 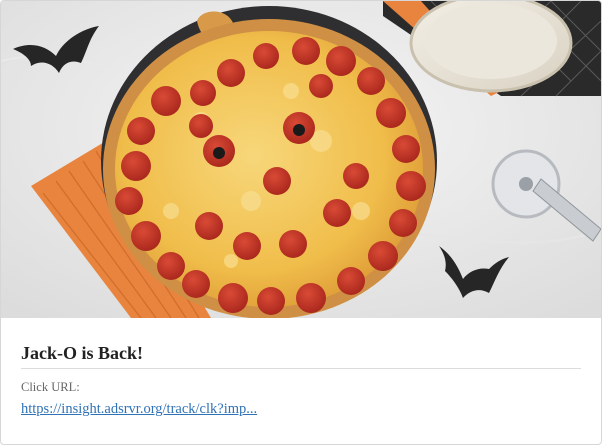 I want to click on ad-title: Jack-O is Back!, so click(x=301, y=355).